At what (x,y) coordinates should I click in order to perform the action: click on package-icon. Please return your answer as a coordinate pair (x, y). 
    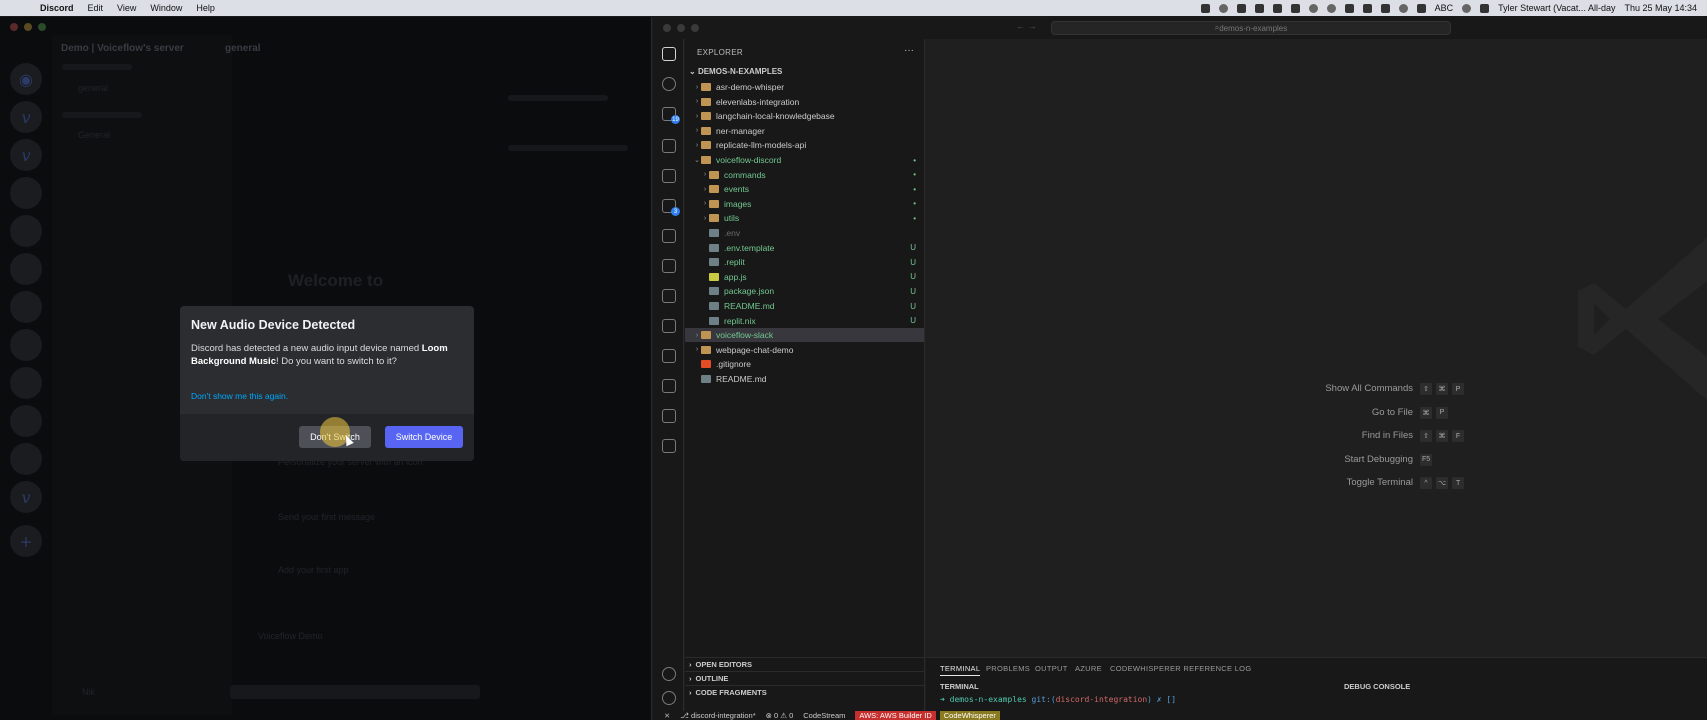
    Looking at the image, I should click on (669, 416).